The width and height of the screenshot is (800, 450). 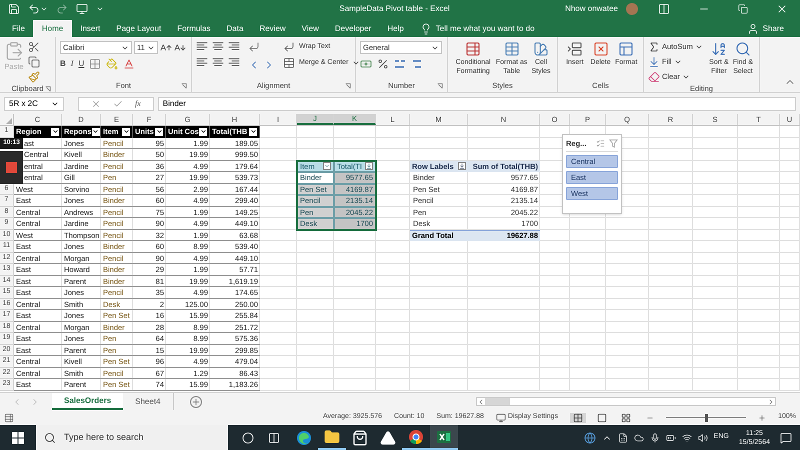 I want to click on microphone-icon, so click(x=655, y=437).